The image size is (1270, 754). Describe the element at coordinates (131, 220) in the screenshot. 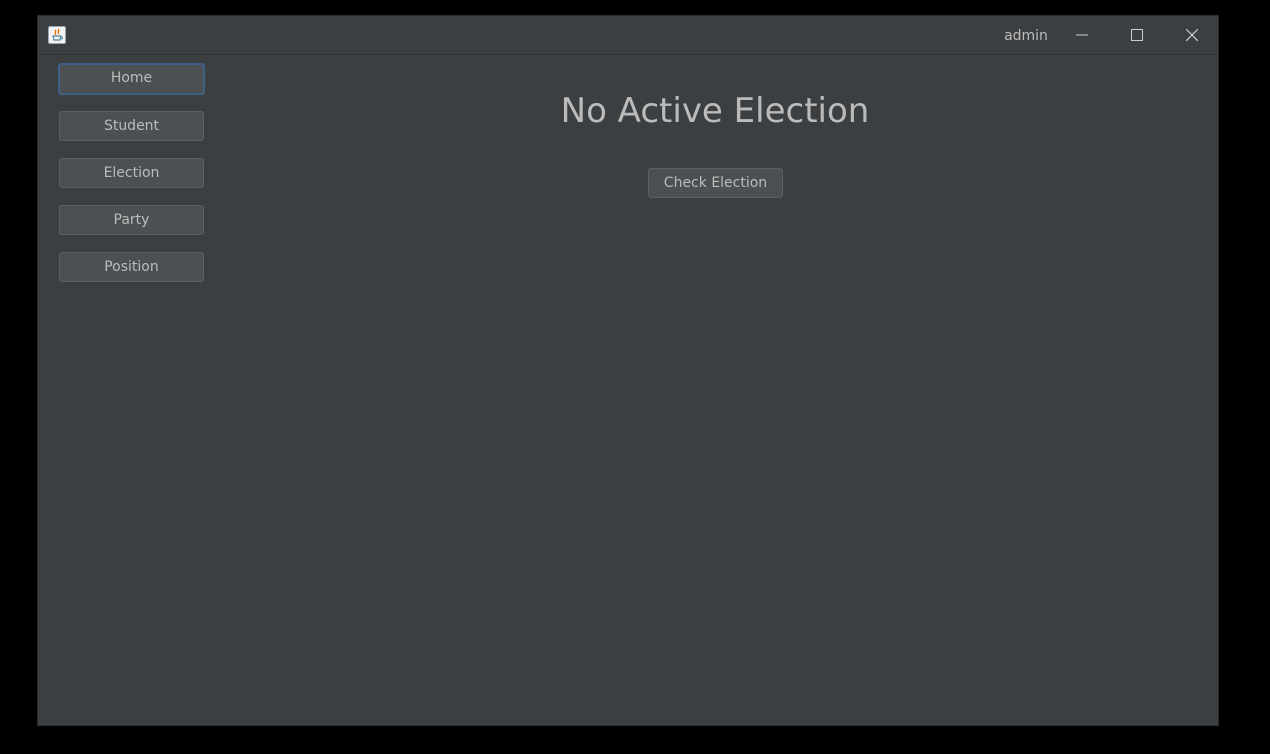

I see `sidebar-party-button: Party` at that location.